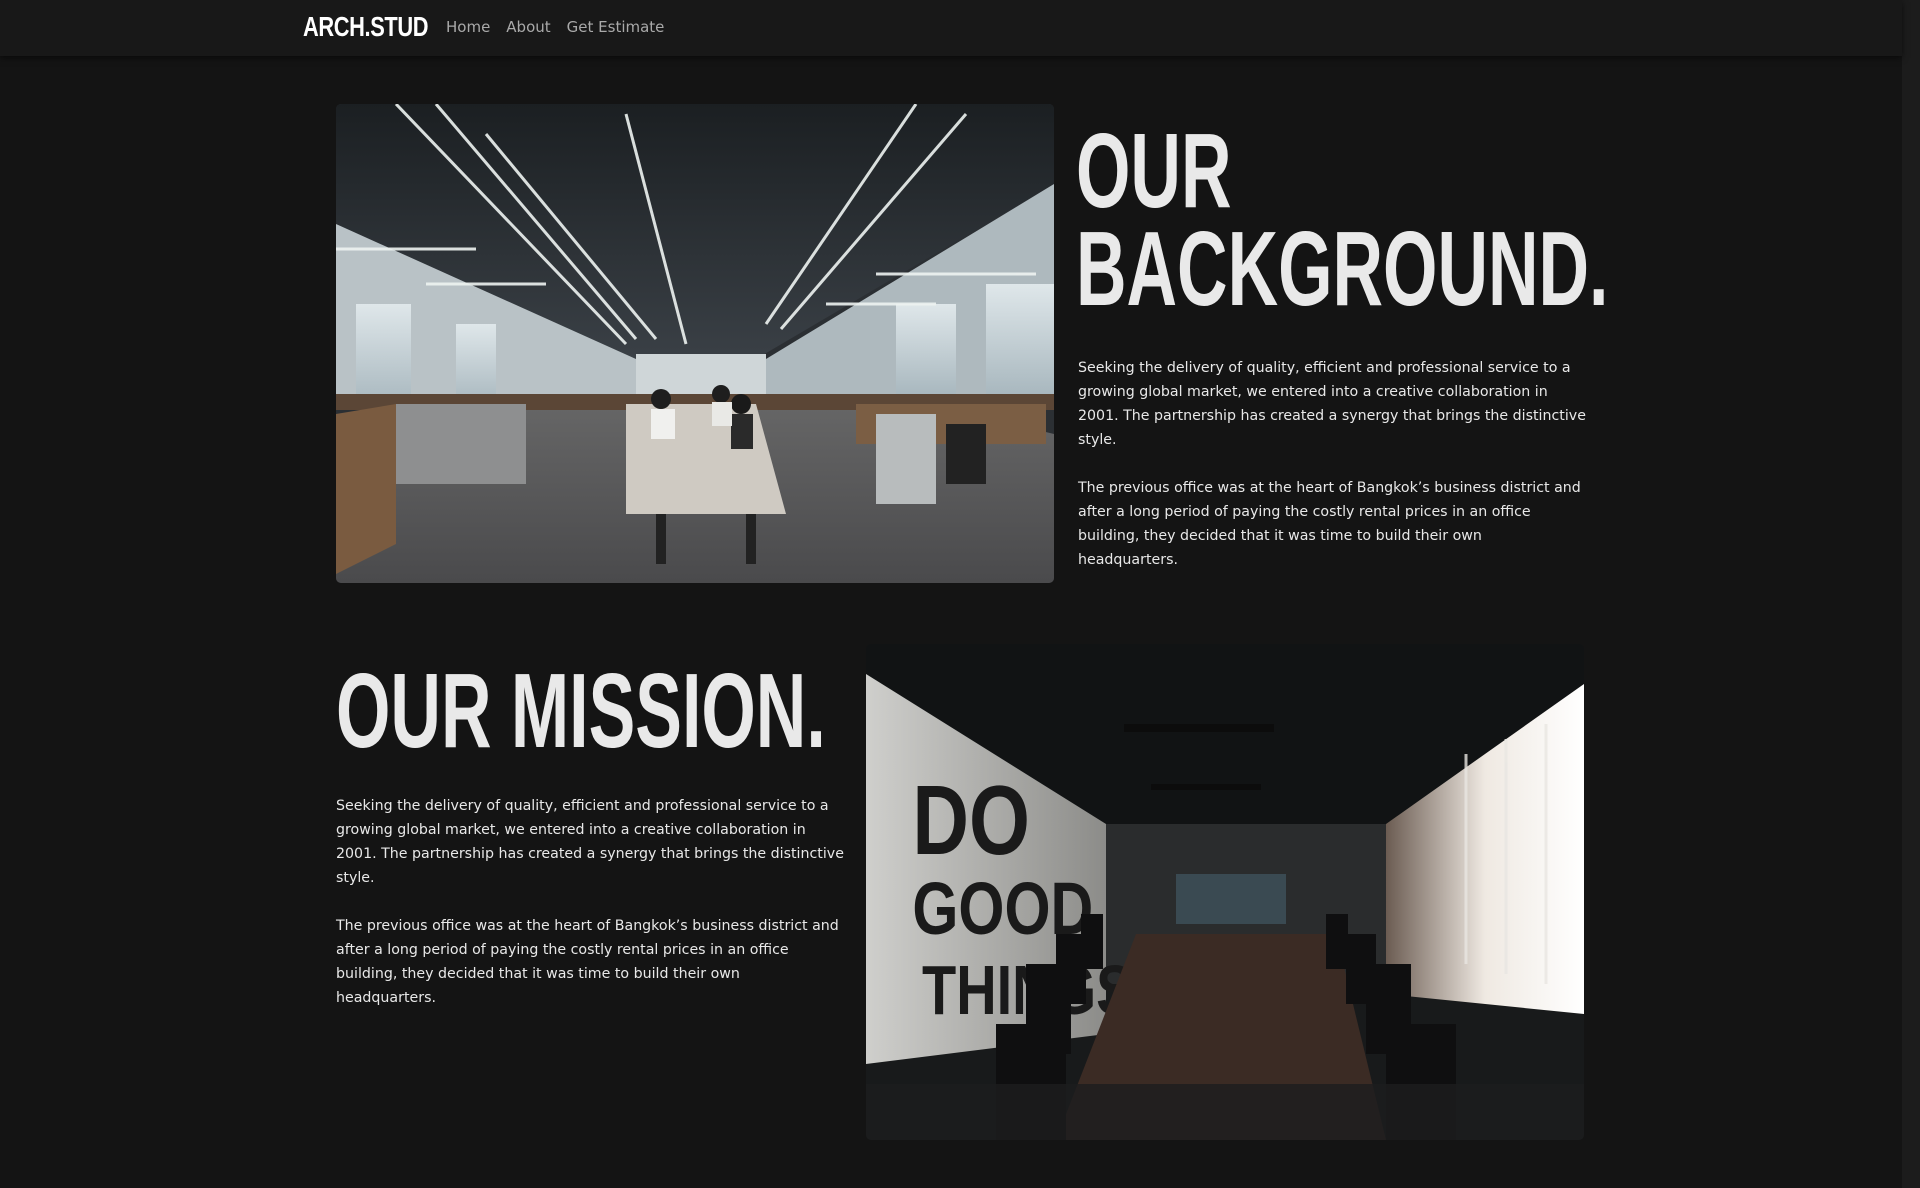 The width and height of the screenshot is (1920, 1188). I want to click on nav-link-home: Home, so click(468, 27).